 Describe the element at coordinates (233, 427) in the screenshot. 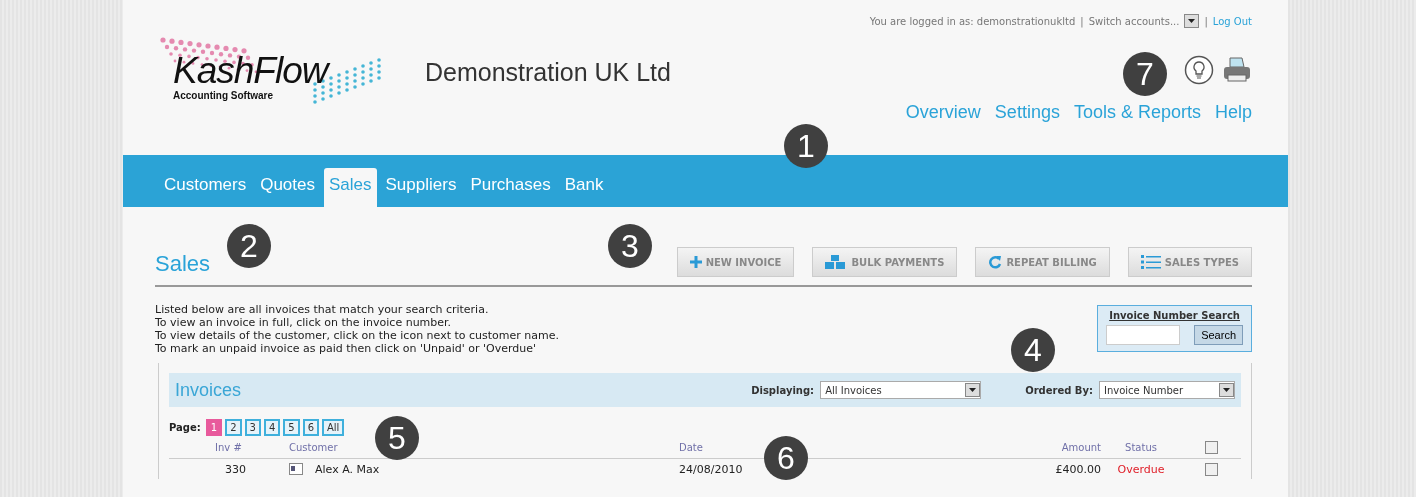

I see `page-link: 2` at that location.